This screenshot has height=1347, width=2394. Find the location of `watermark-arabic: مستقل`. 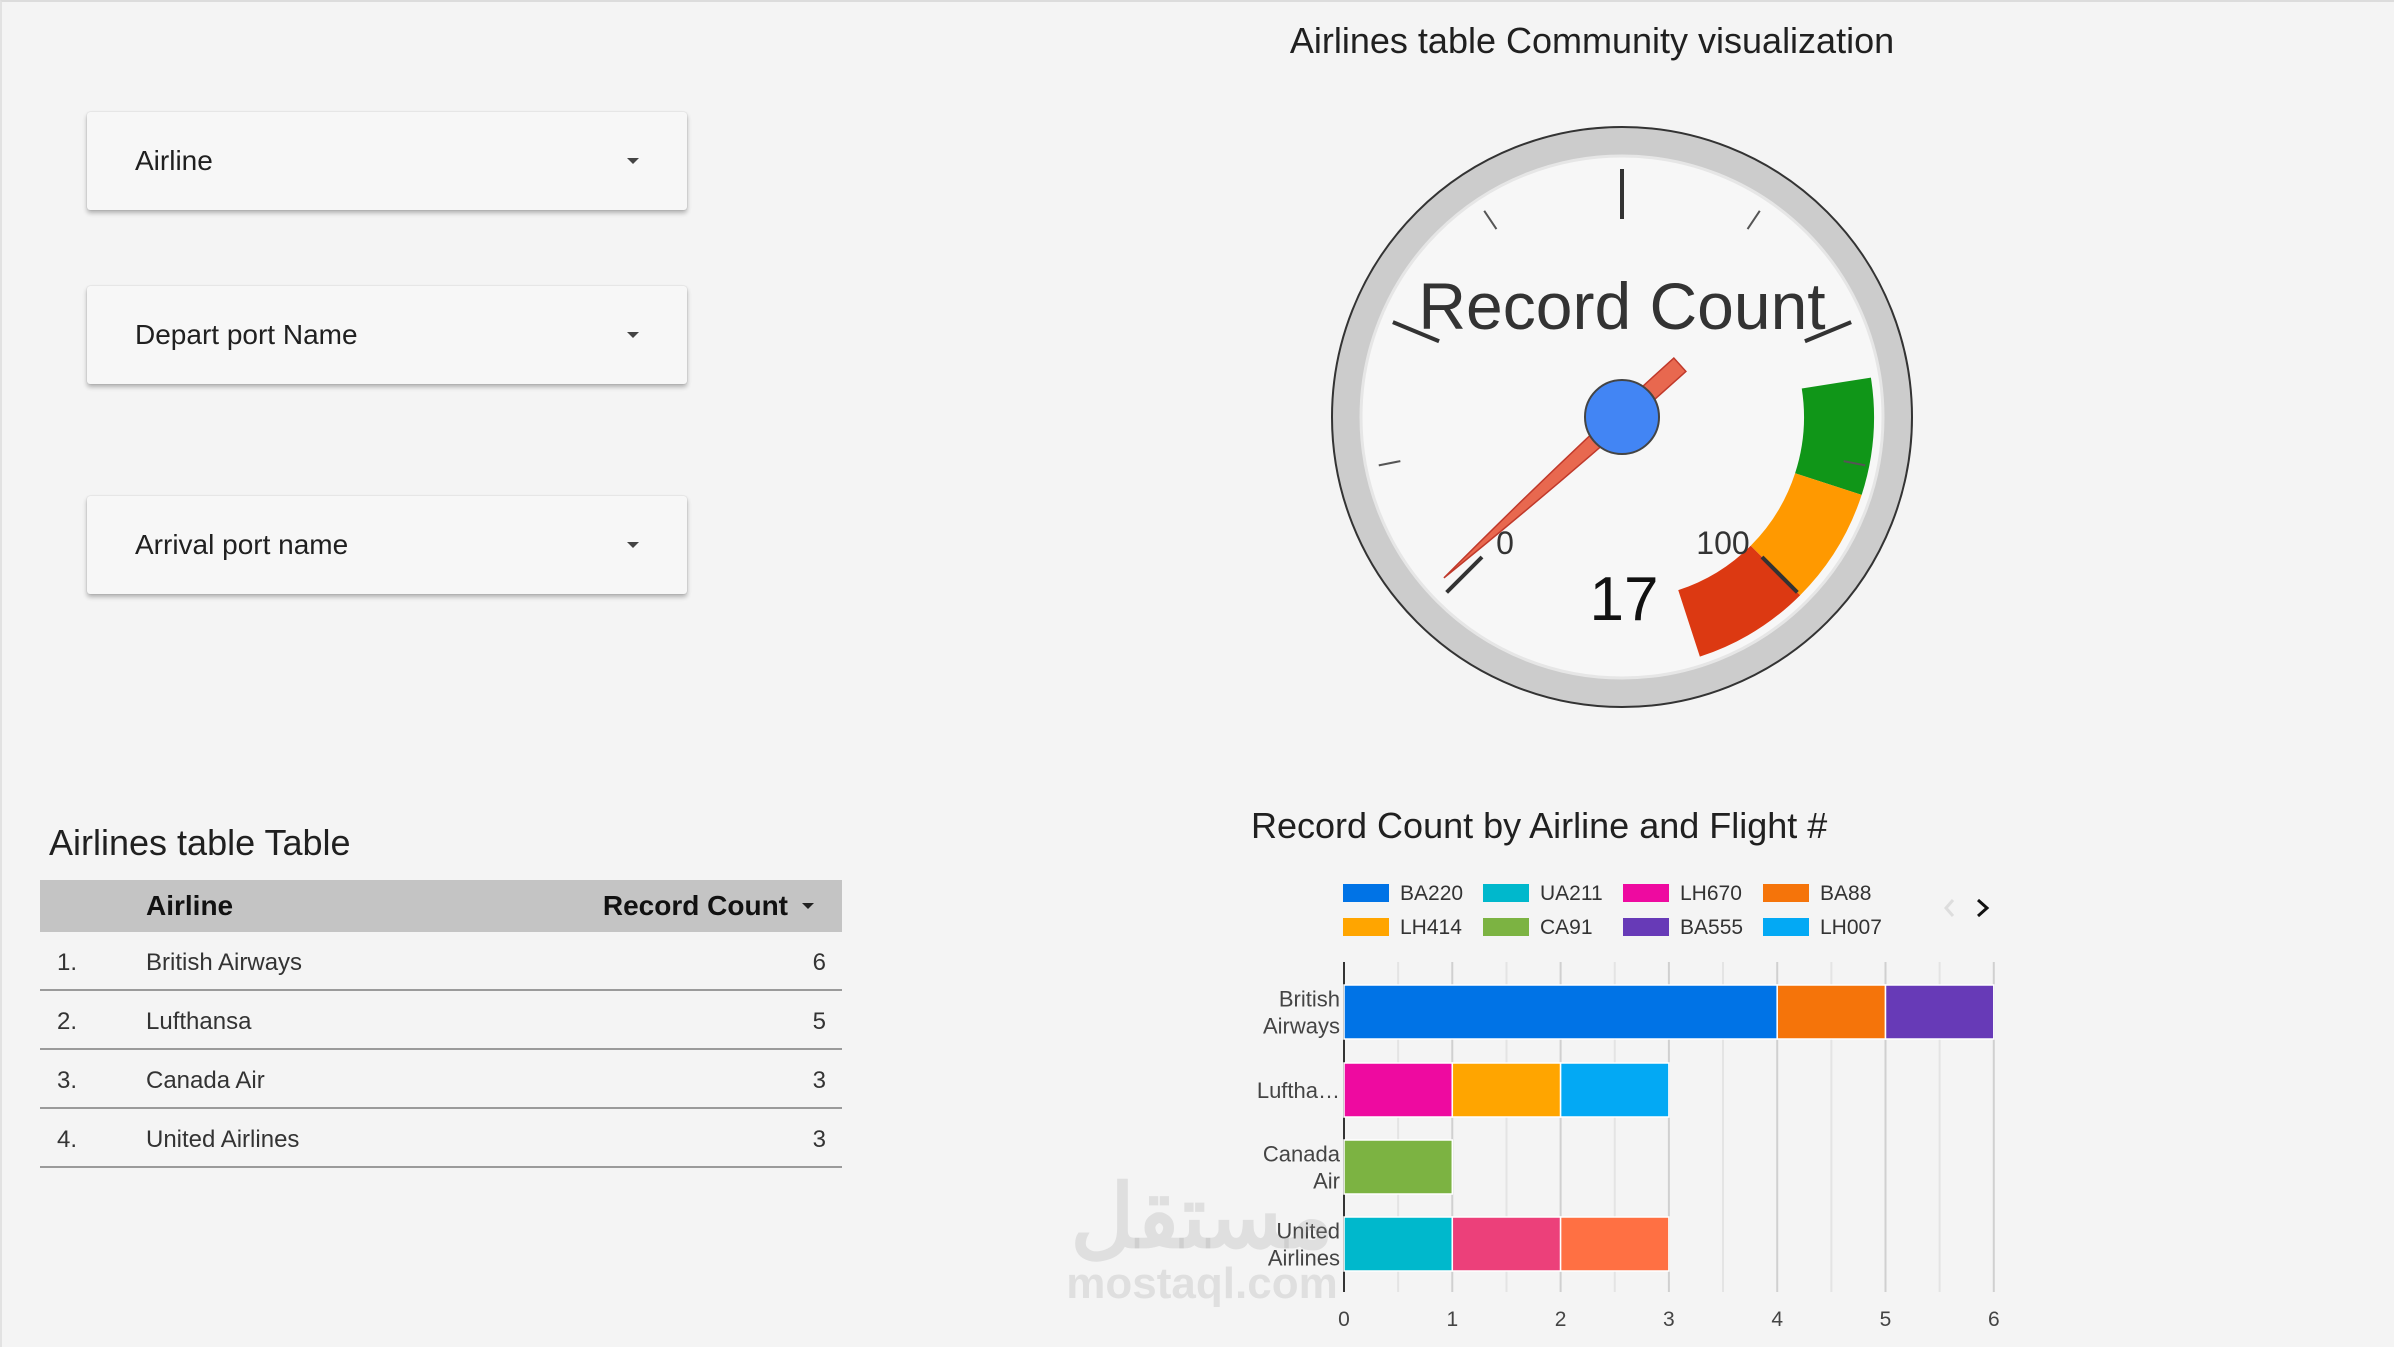

watermark-arabic: مستقل is located at coordinates (1202, 1216).